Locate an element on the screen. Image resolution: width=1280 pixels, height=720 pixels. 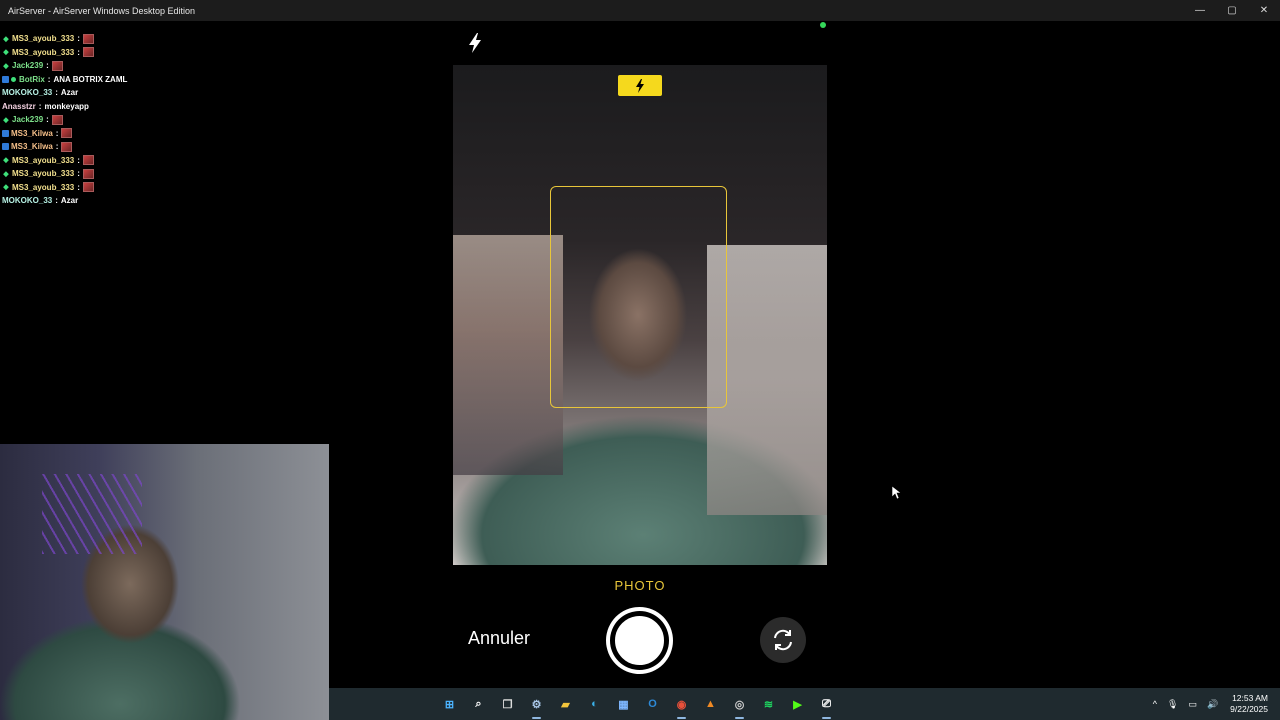
flash-toggle-icon is located at coordinates (475, 43).